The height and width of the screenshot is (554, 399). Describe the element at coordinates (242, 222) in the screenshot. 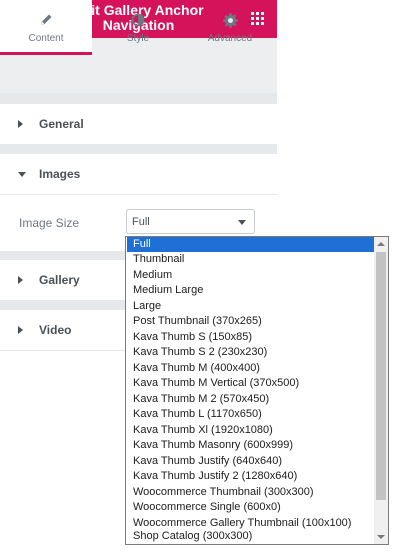

I see `chevron-down-icon` at that location.